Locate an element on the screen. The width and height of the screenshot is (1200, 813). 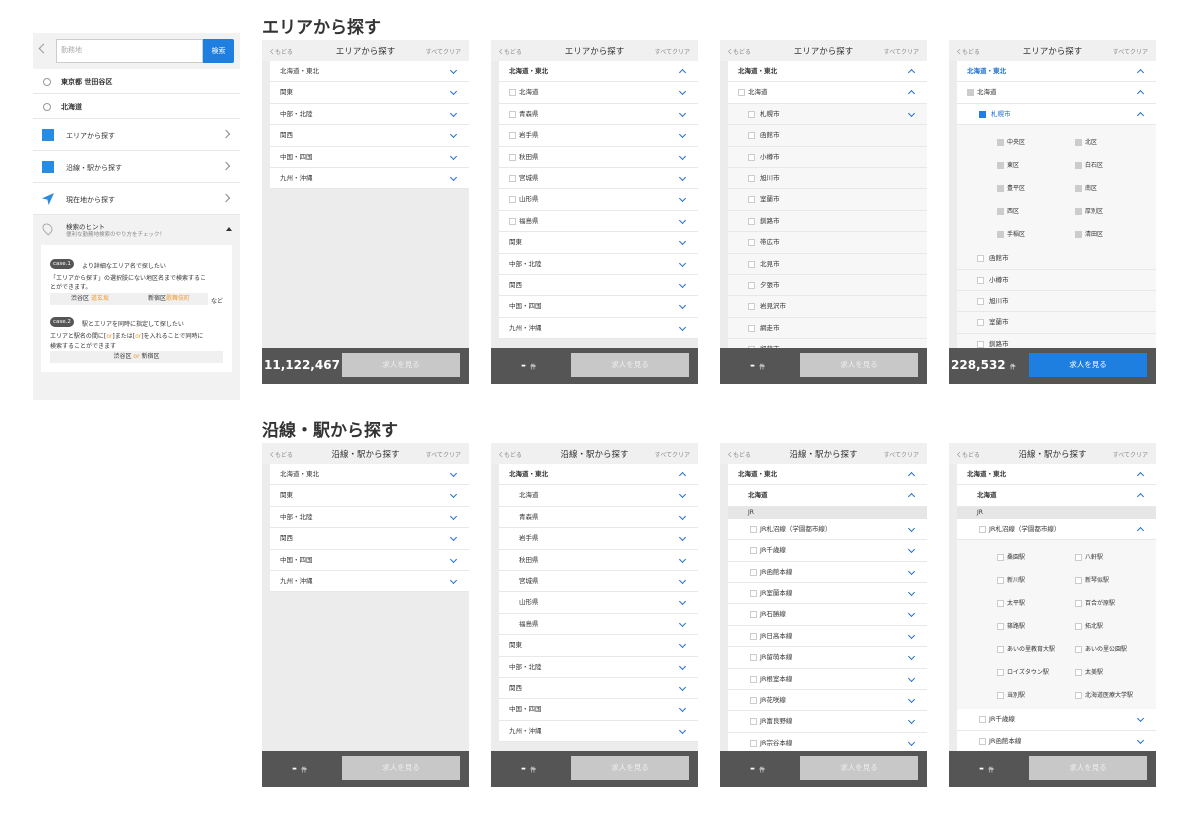
list-item: JR函館本線 is located at coordinates (1056, 741).